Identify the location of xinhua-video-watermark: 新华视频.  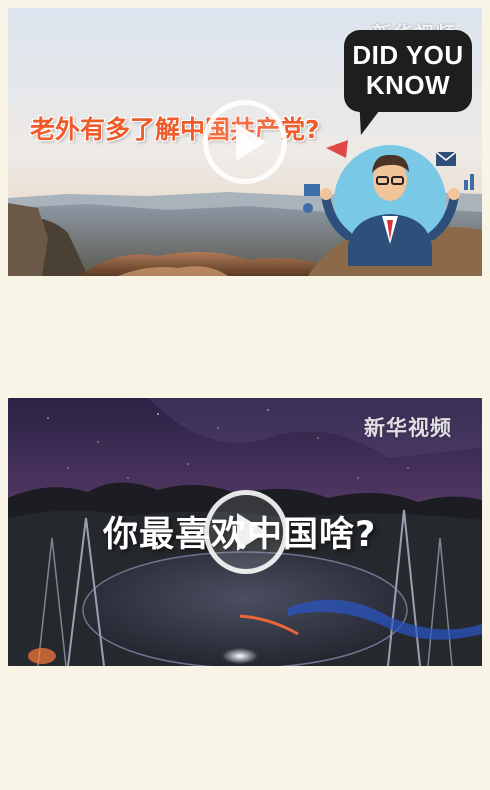
(408, 428).